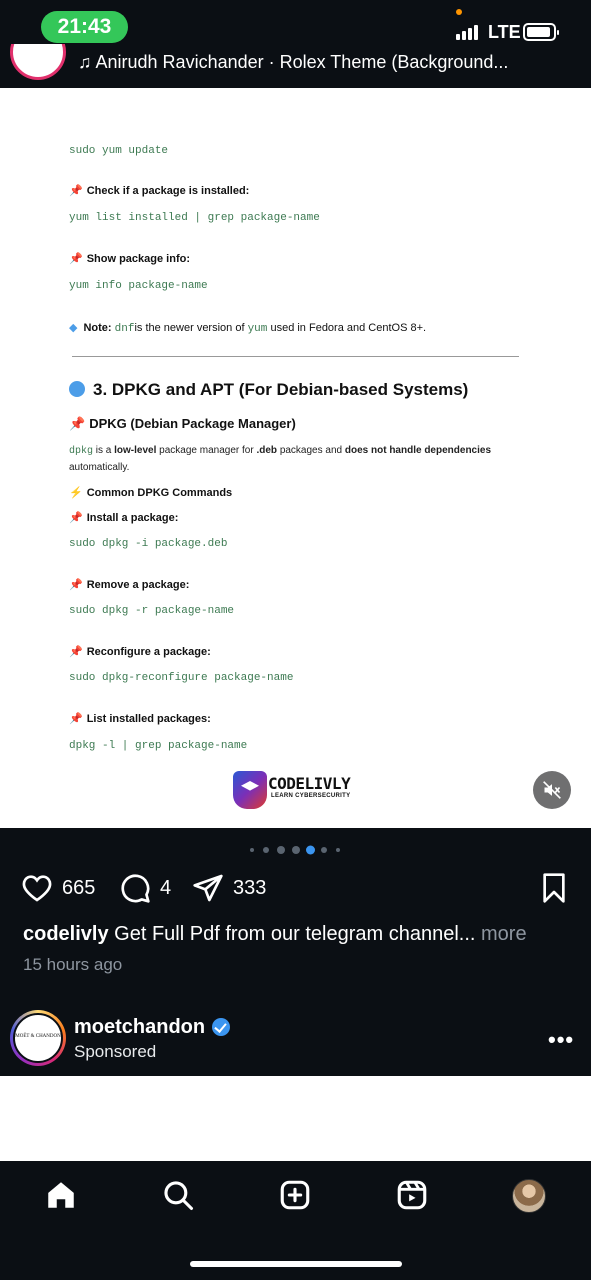 This screenshot has height=1280, width=591. What do you see at coordinates (504, 32) in the screenshot?
I see `network-label: LTE` at bounding box center [504, 32].